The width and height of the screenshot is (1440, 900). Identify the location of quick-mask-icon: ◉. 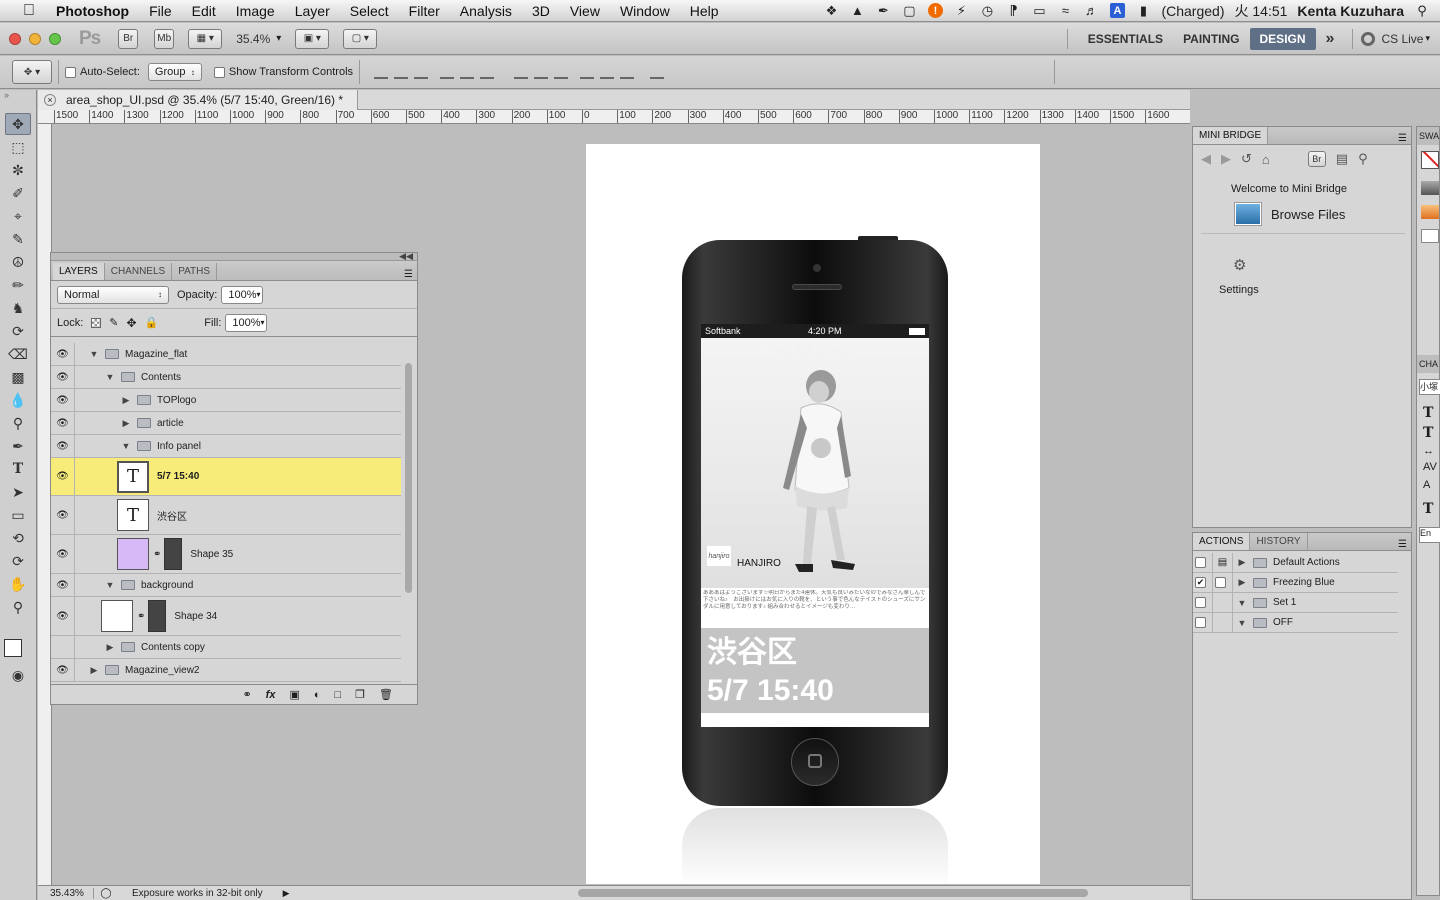
(18, 675).